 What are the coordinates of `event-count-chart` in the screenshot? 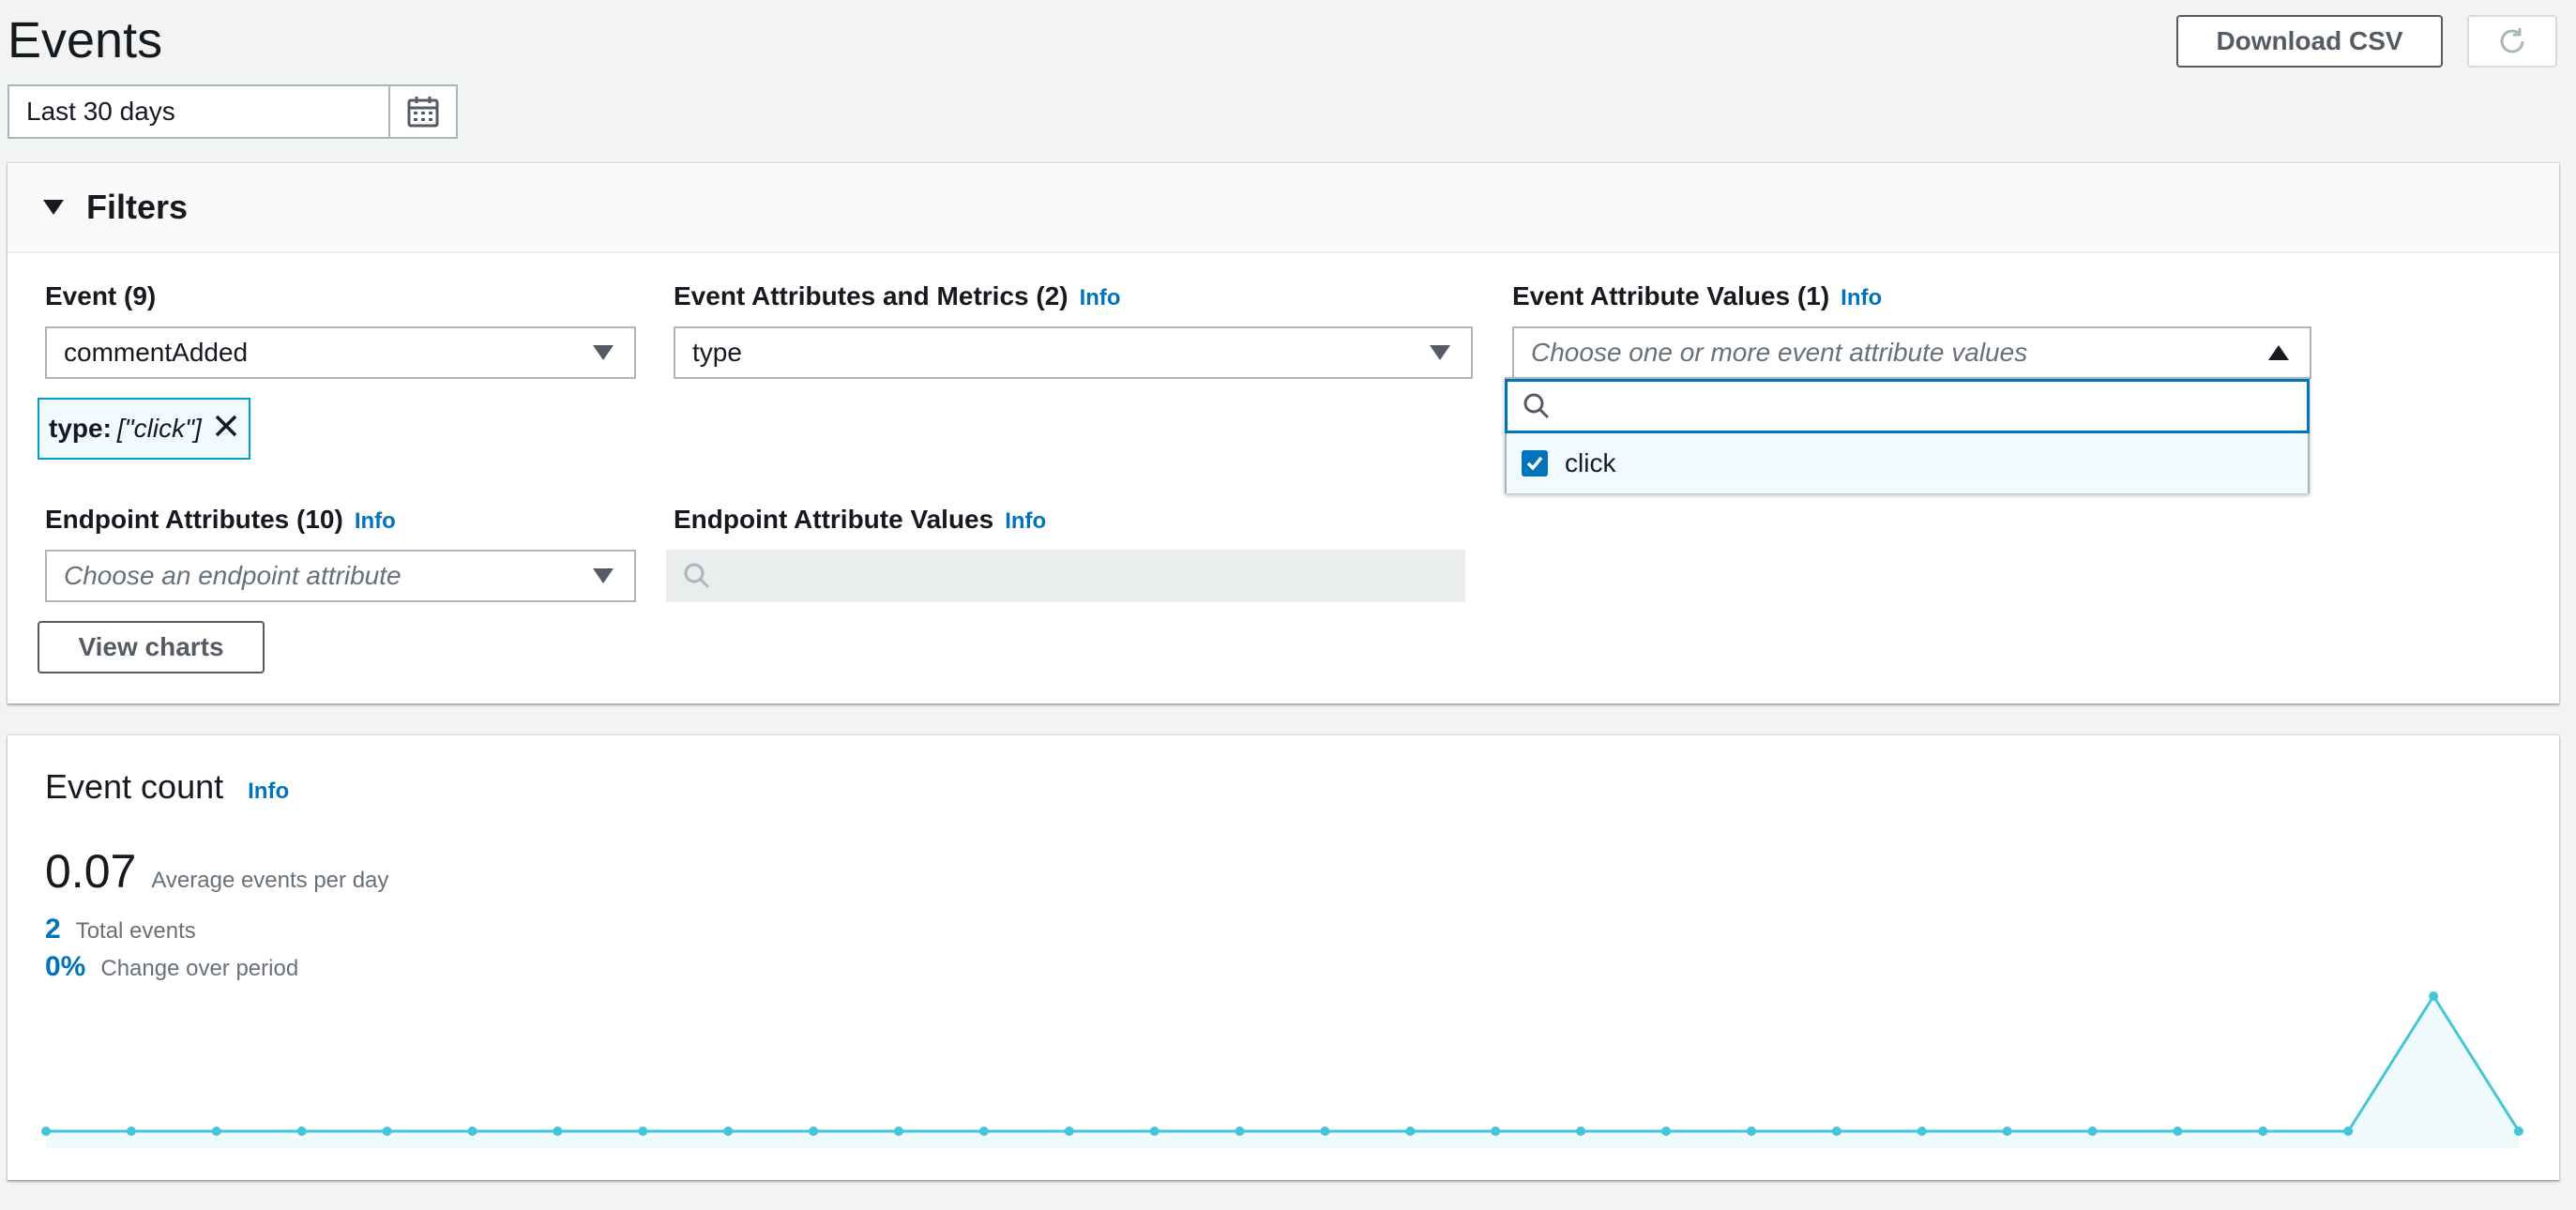 It's located at (1282, 1069).